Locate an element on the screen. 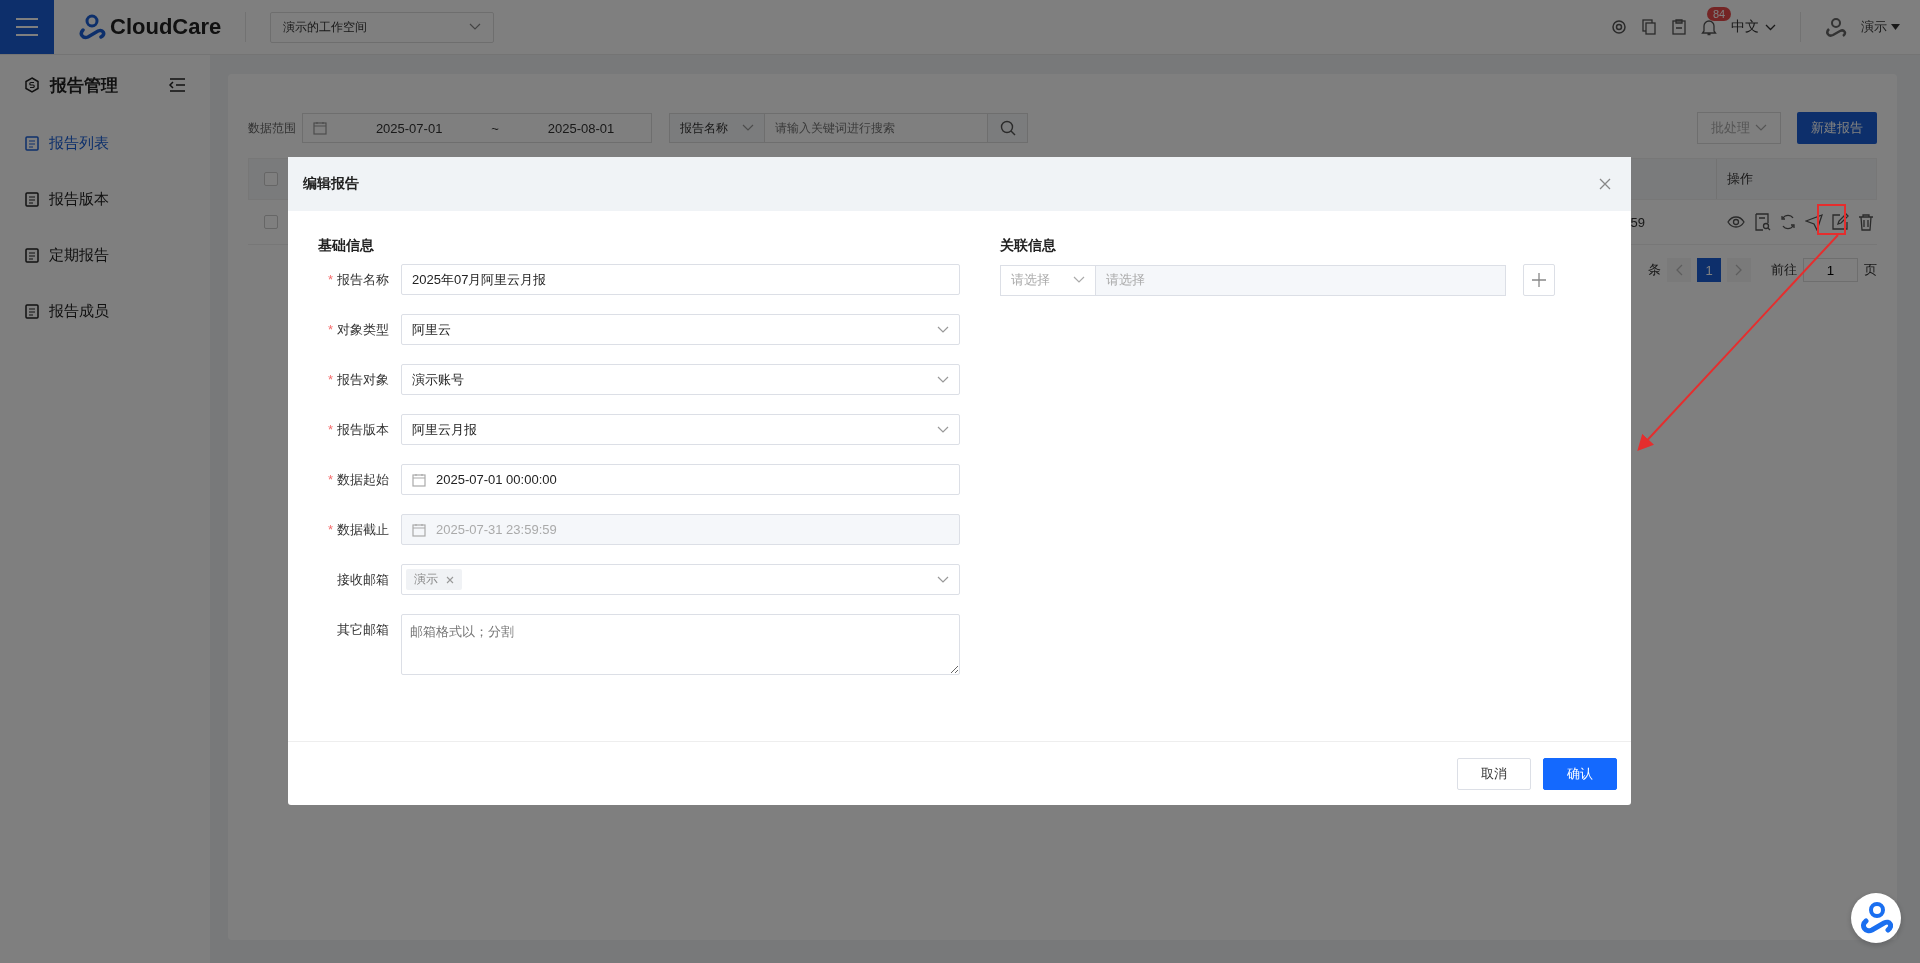 The height and width of the screenshot is (963, 1920). search-button is located at coordinates (1008, 128).